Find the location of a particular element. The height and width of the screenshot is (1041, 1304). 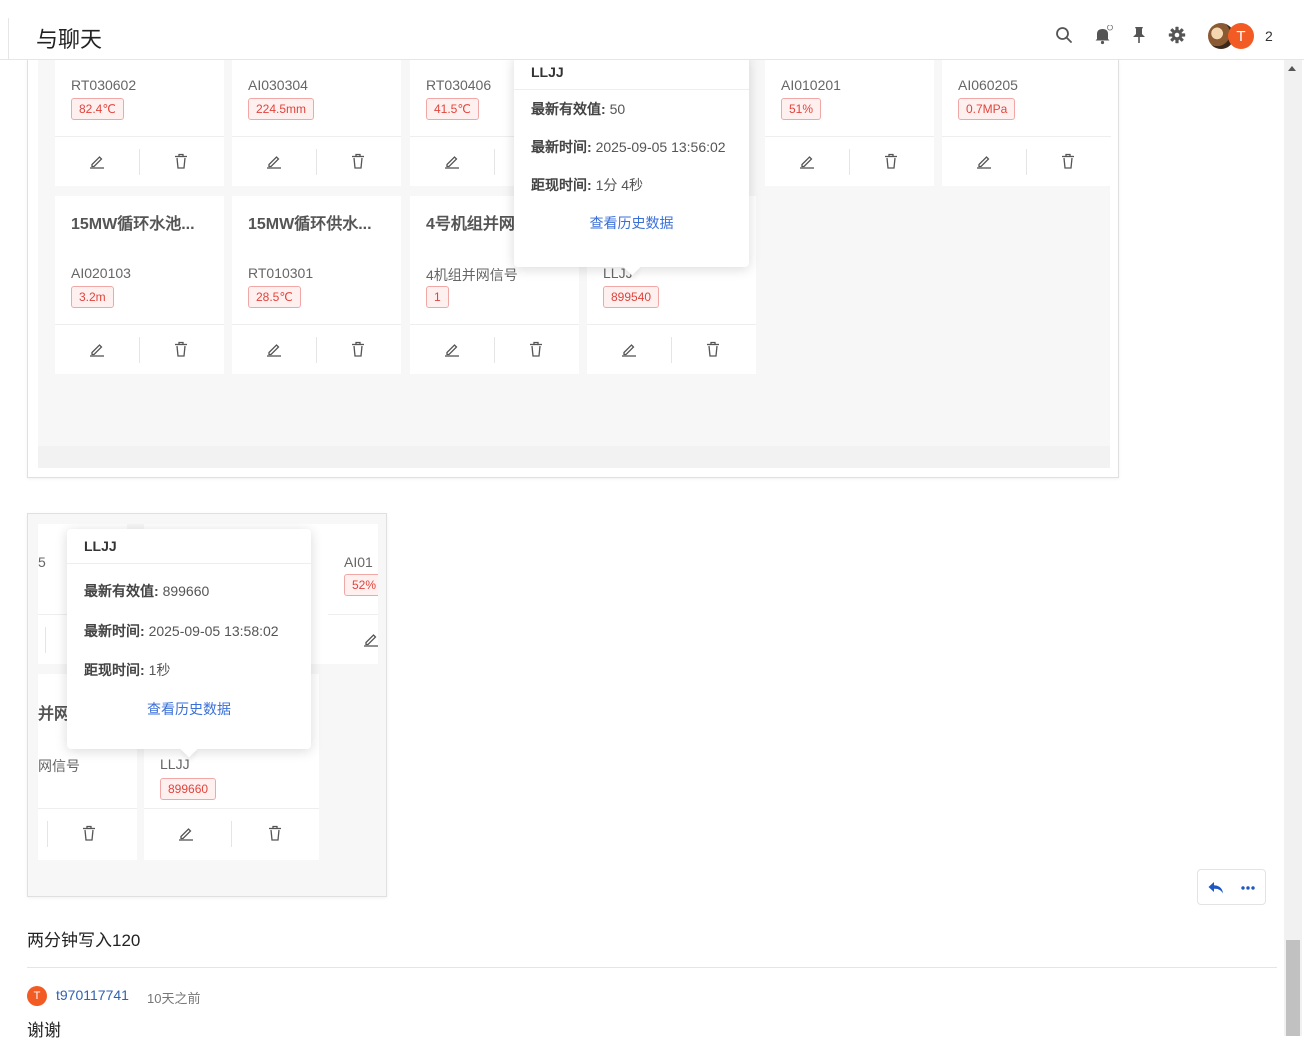

sensor-card: AI01 52% is located at coordinates (353, 594).